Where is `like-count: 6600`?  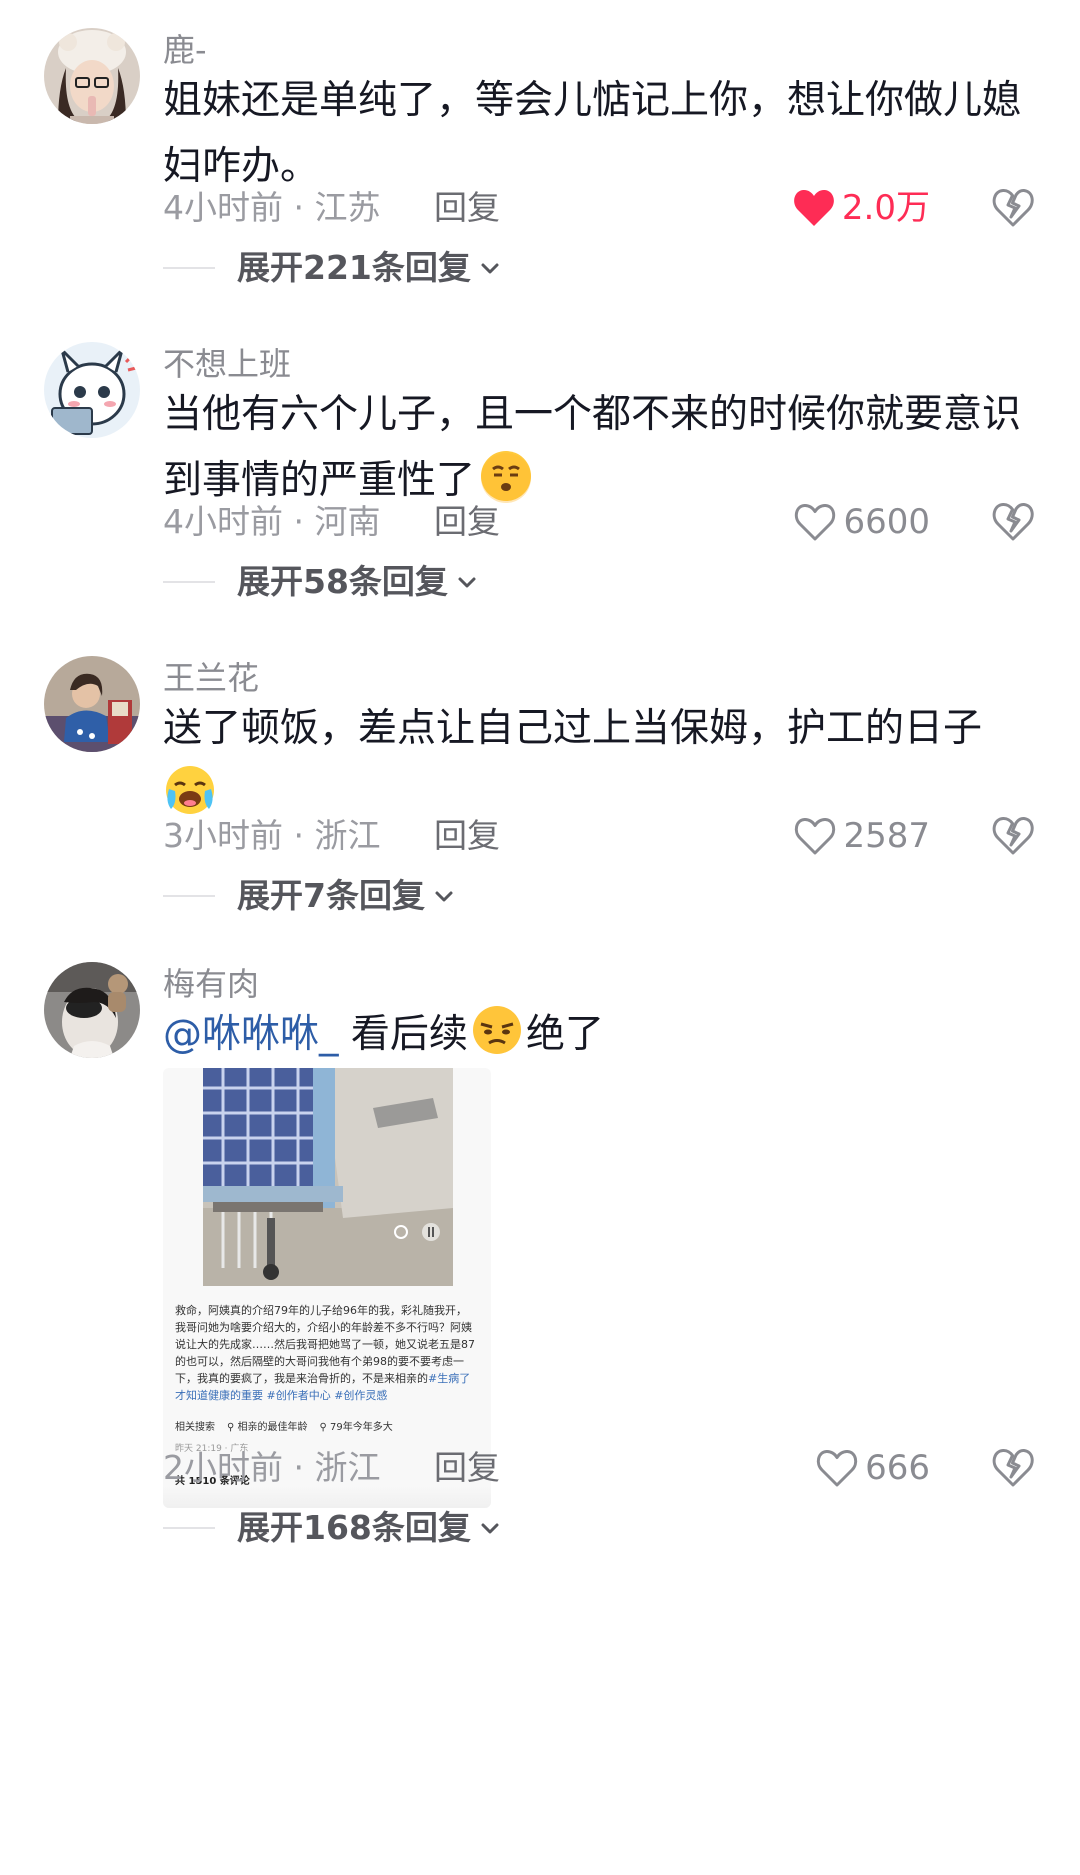
like-count: 6600 is located at coordinates (886, 522).